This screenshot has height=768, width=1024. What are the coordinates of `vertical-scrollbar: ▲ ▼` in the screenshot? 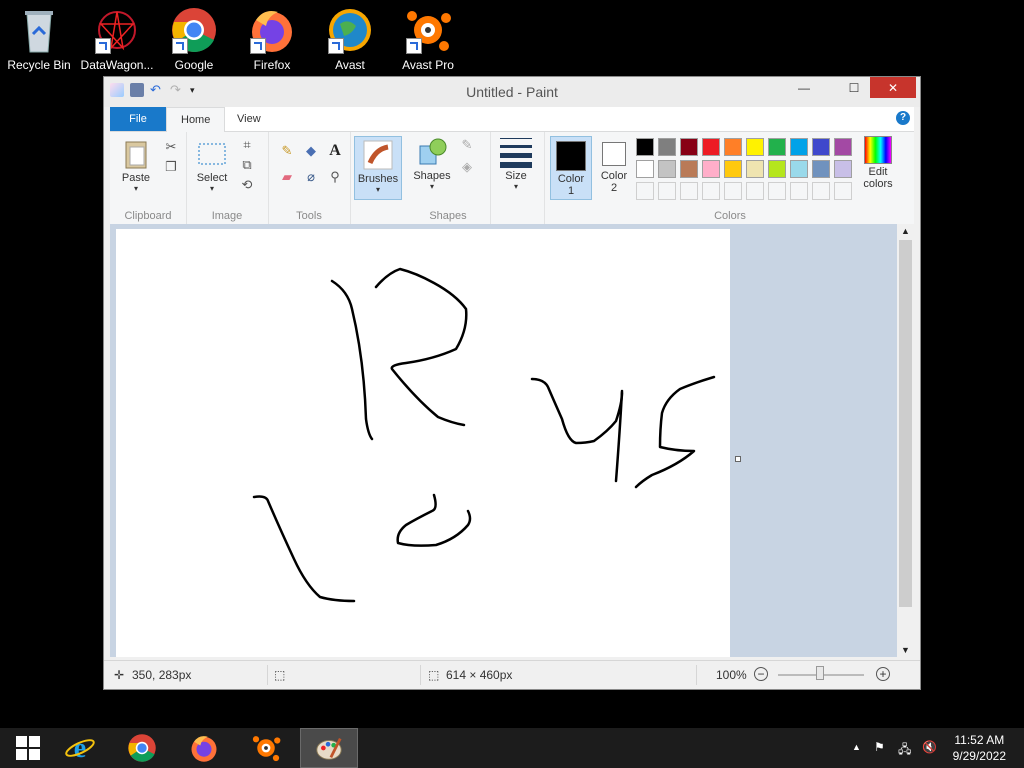 It's located at (905, 440).